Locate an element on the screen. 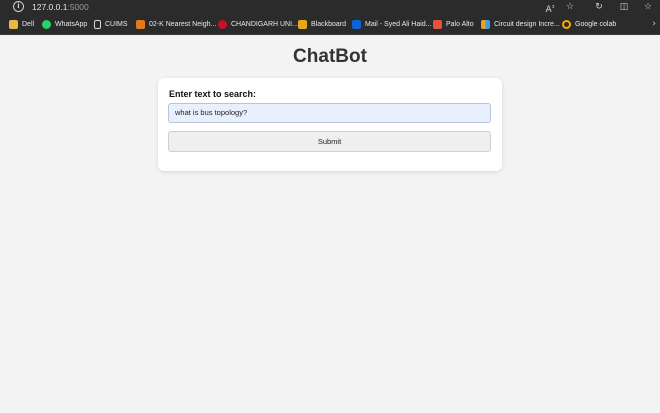 This screenshot has width=660, height=413. notebook-icon is located at coordinates (140, 24).